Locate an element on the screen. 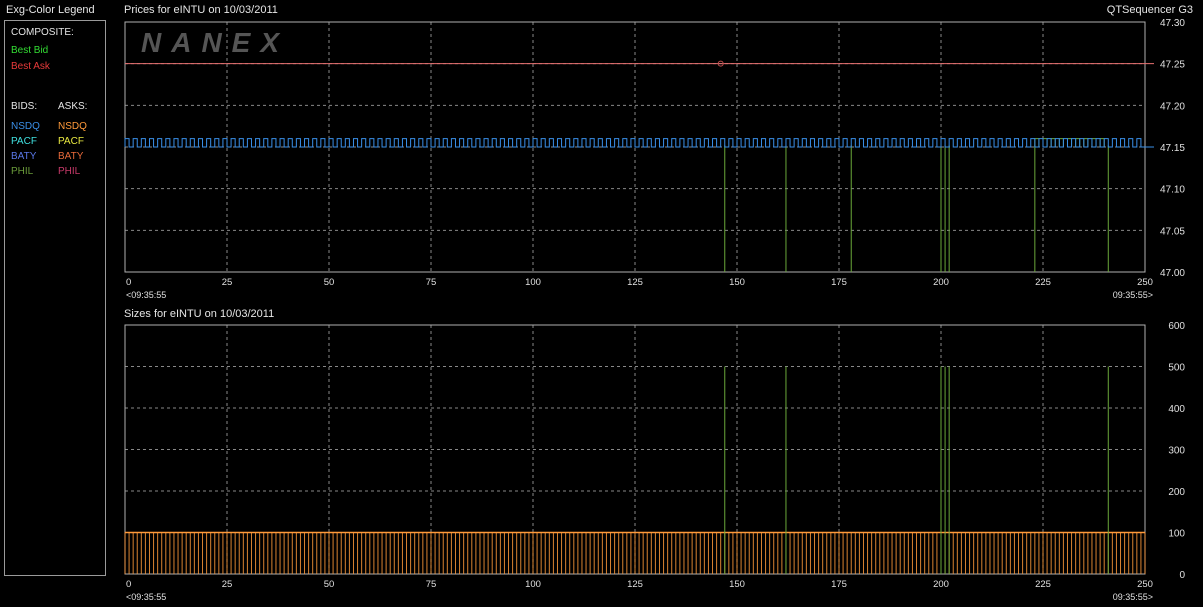 This screenshot has height=607, width=1203. size-y-tick-label: 400 is located at coordinates (1176, 409).